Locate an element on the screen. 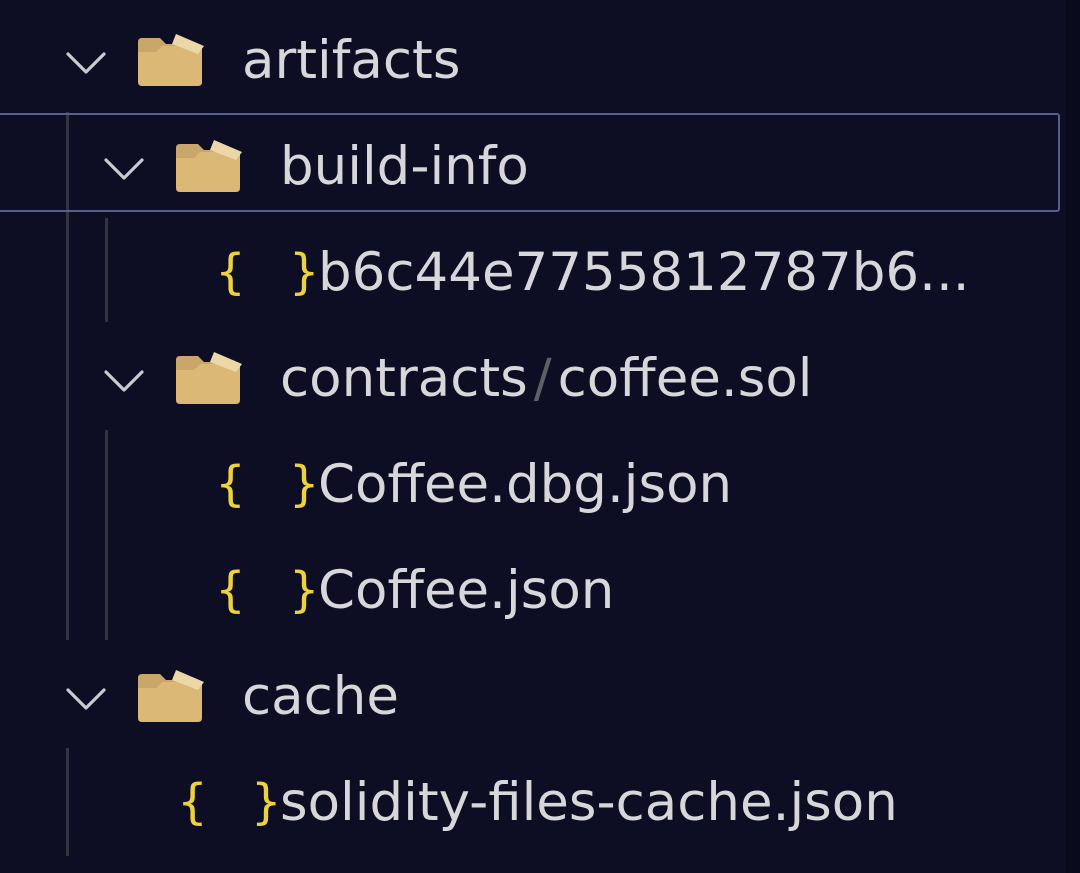  folder-label: cache is located at coordinates (320, 696).